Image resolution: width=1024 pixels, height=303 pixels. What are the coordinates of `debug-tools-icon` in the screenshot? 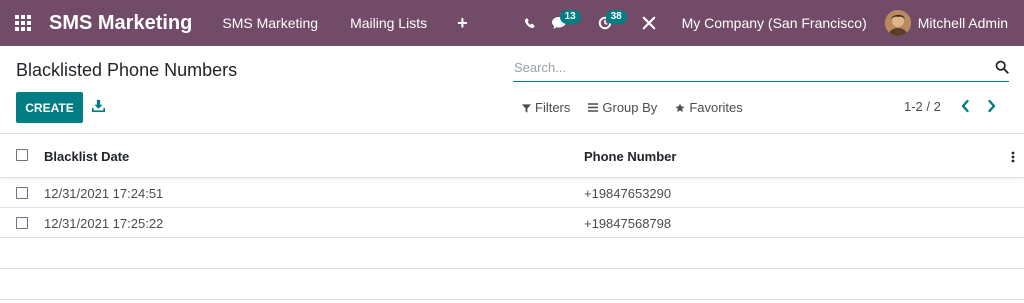 It's located at (649, 23).